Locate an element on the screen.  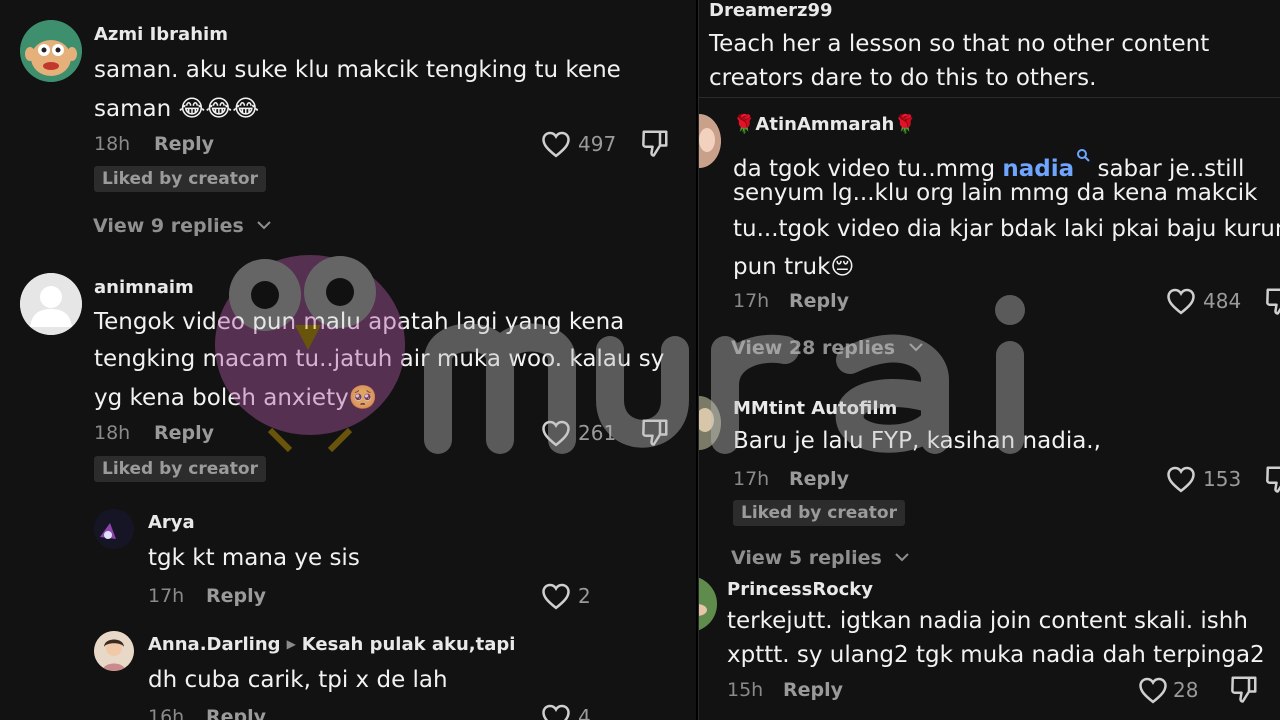
comment-text-line: yg kena boleh anxiety🥺 is located at coordinates (236, 398).